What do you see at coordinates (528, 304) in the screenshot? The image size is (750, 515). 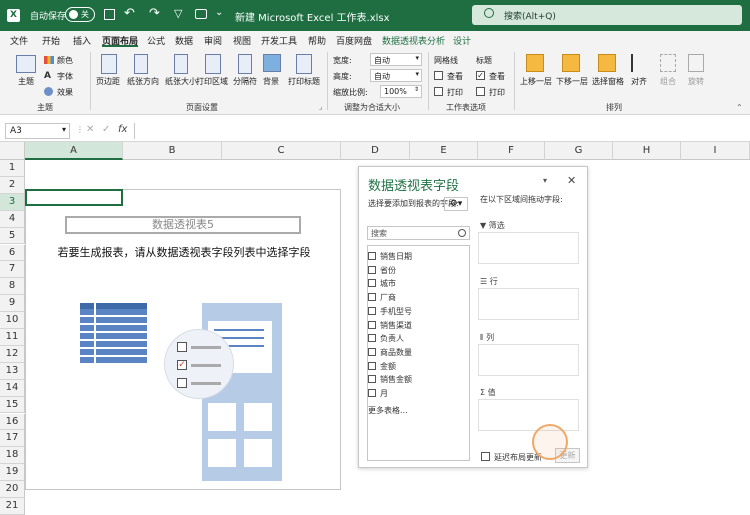 I see `rows-zone` at bounding box center [528, 304].